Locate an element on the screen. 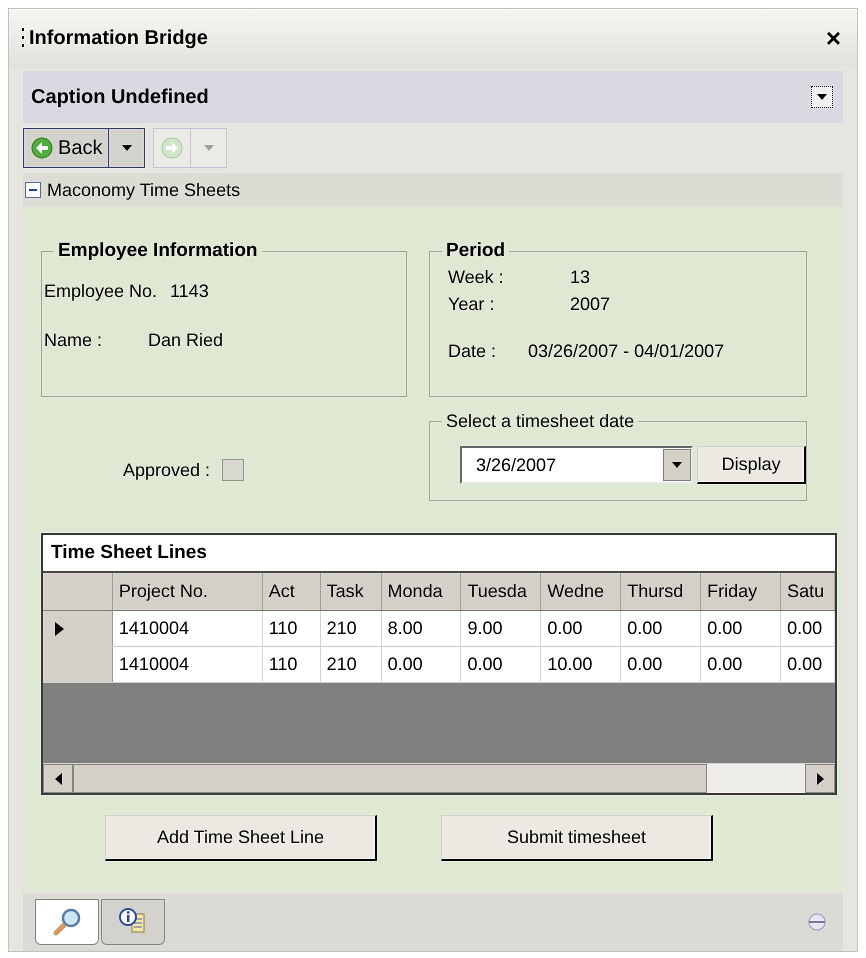  action-button: Add Time Sheet Line is located at coordinates (241, 838).